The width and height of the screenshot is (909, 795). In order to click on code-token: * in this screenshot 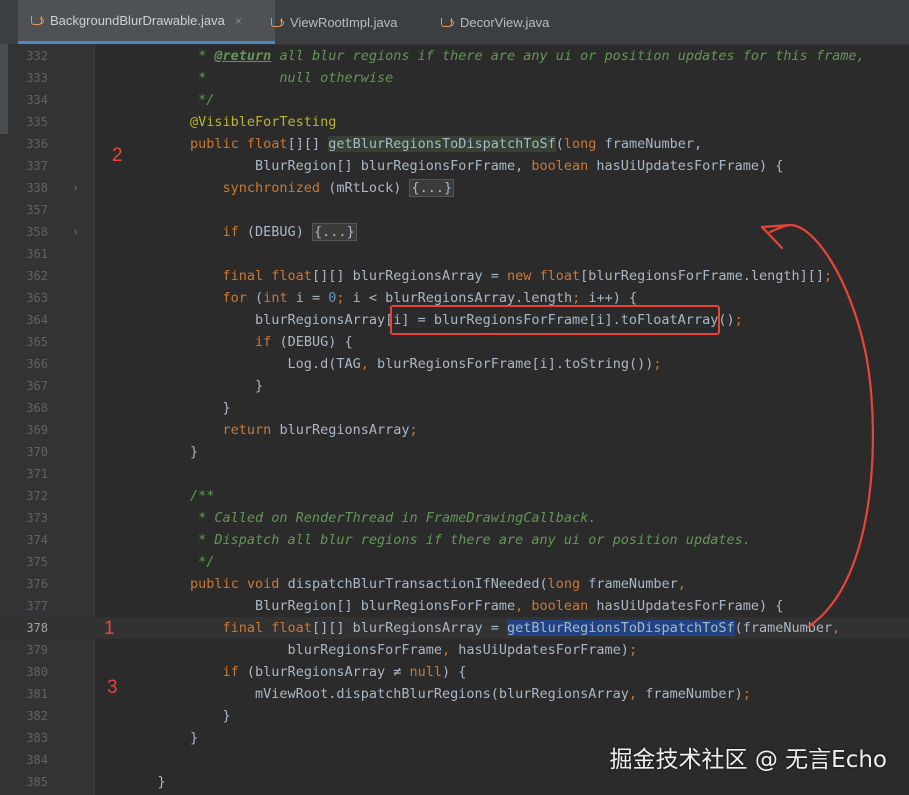, I will do `click(170, 56)`.